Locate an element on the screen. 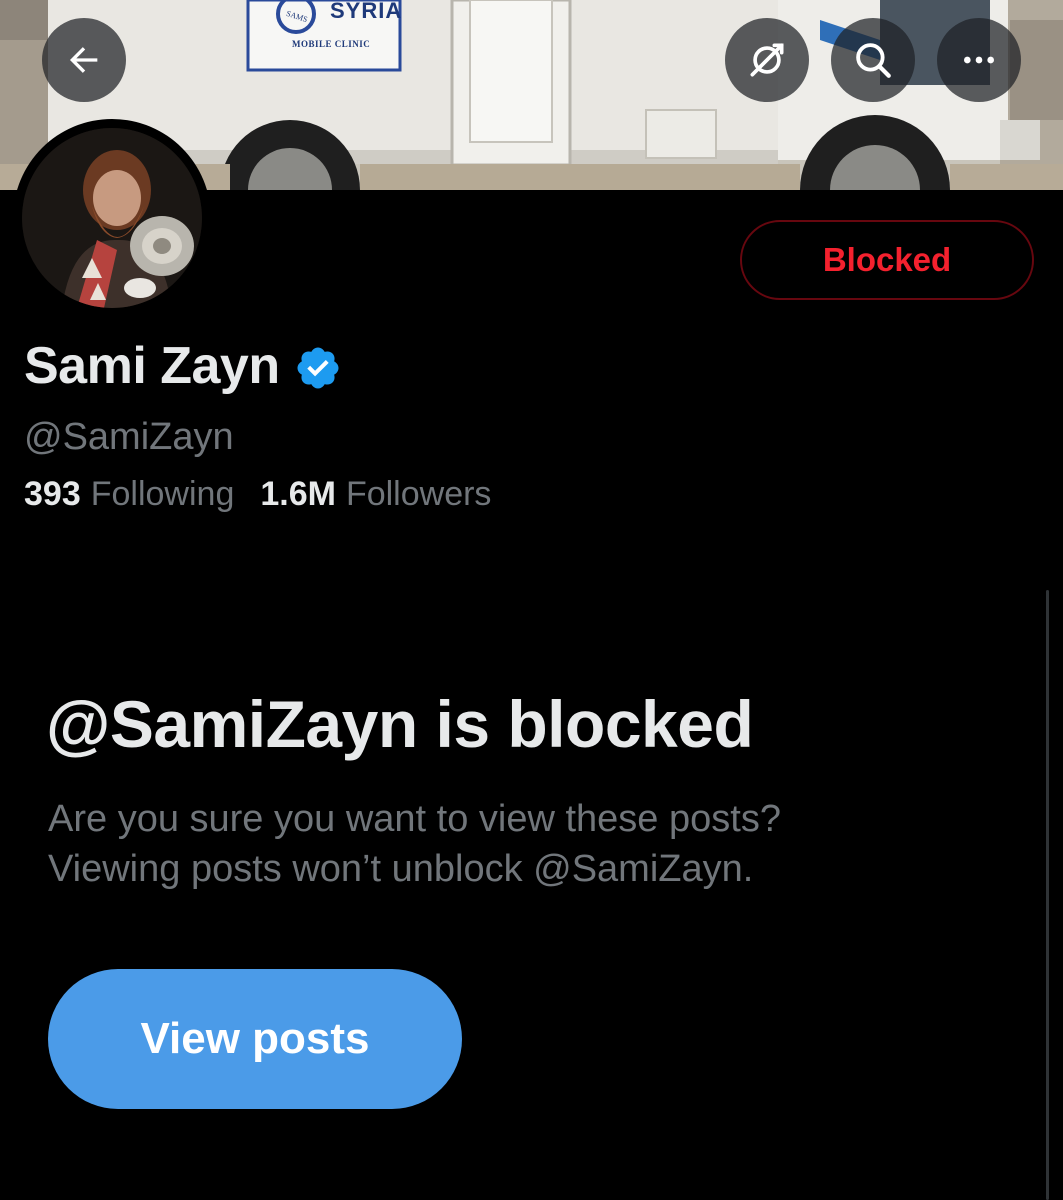 The image size is (1063, 1200). following-label: Following is located at coordinates (162, 494).